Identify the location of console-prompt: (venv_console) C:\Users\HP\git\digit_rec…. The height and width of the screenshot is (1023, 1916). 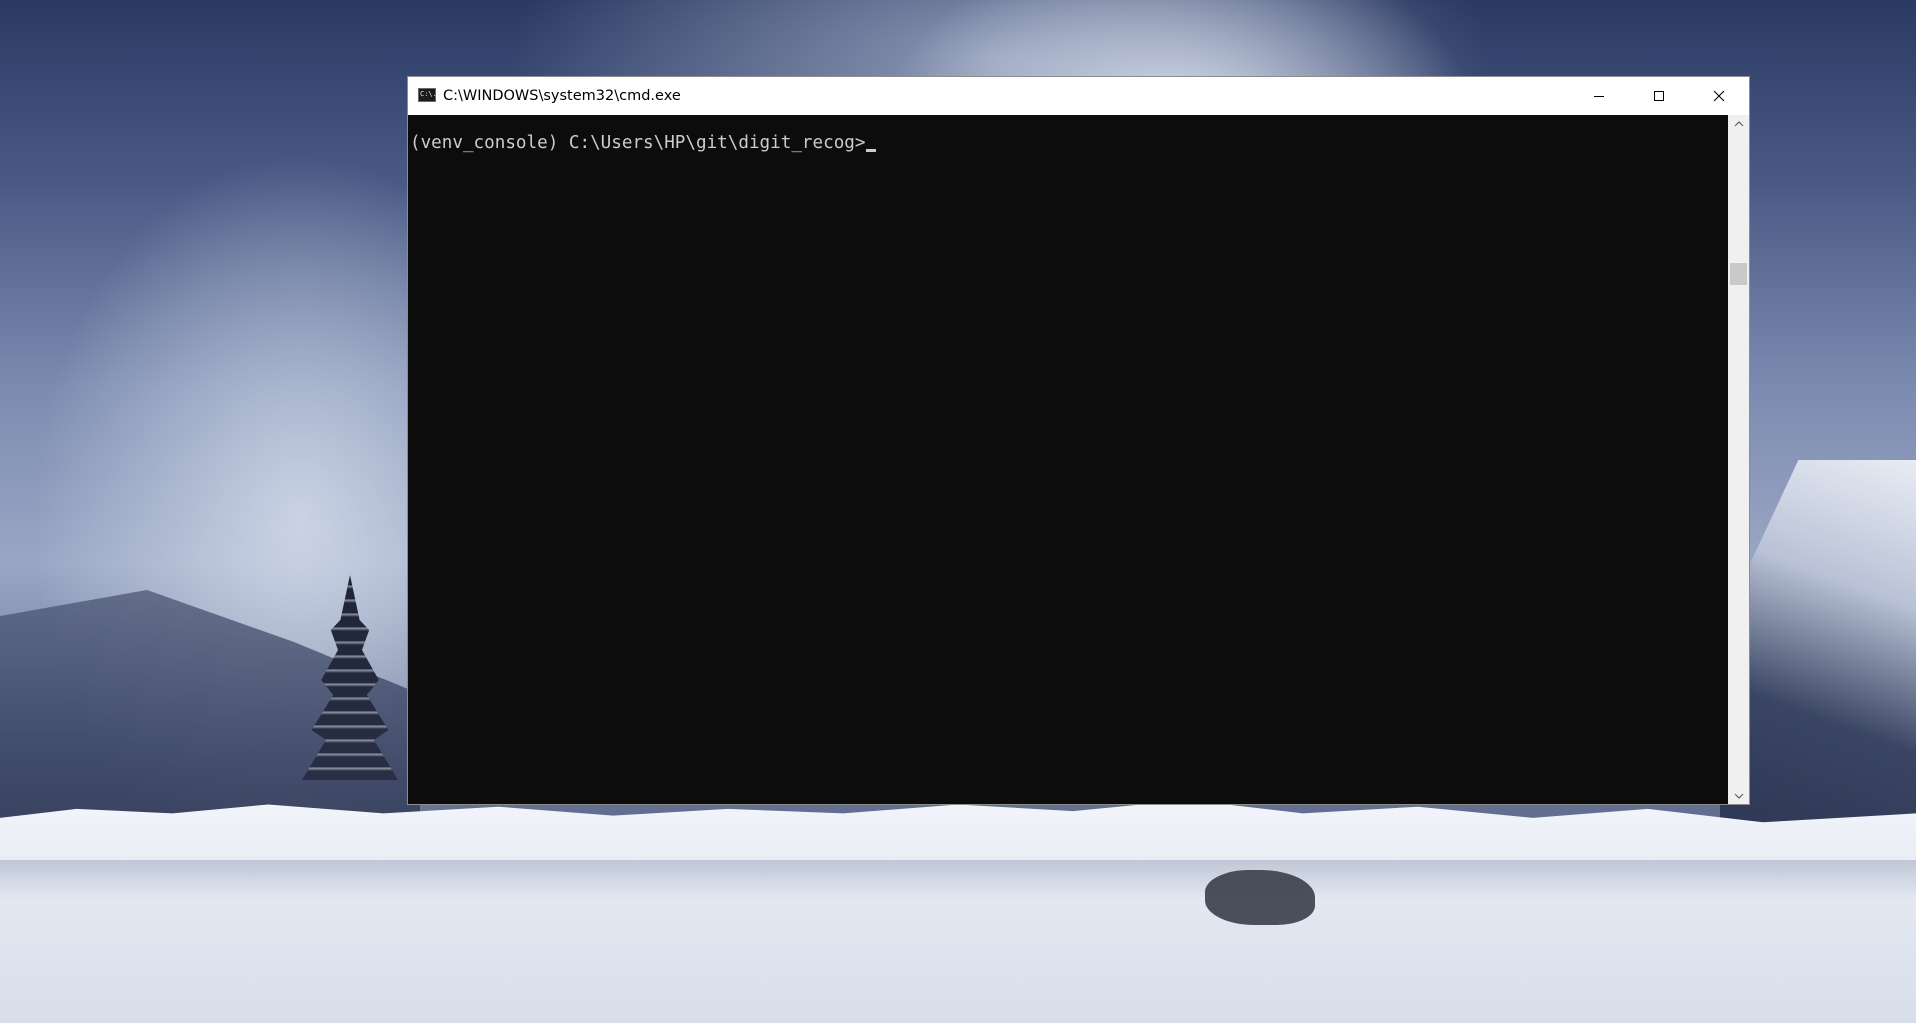
(638, 143).